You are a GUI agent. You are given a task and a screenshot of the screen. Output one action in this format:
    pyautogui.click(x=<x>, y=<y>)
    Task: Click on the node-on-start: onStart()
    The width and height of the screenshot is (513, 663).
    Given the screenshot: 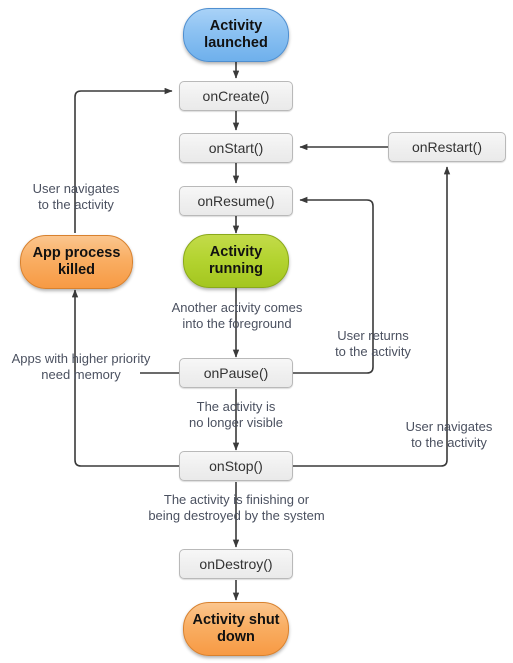 What is the action you would take?
    pyautogui.click(x=236, y=148)
    